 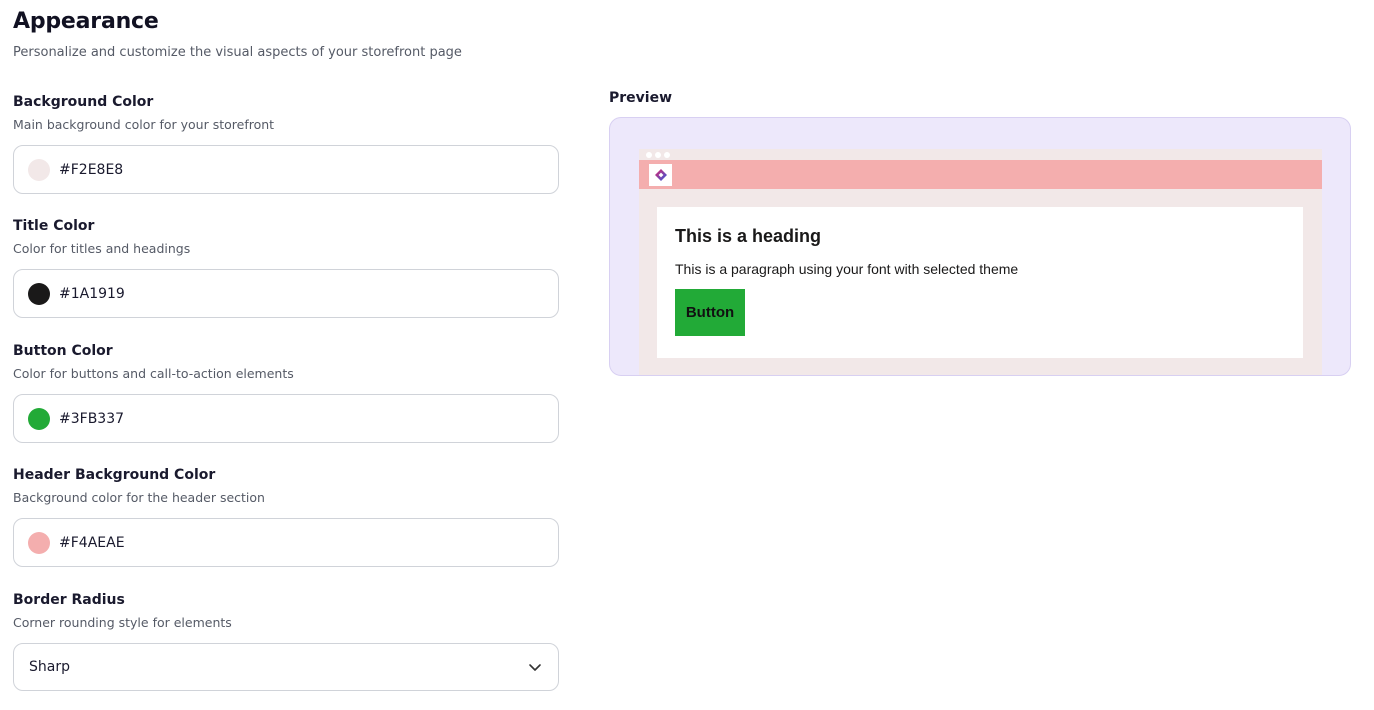 I want to click on mock-button: Button, so click(x=710, y=312).